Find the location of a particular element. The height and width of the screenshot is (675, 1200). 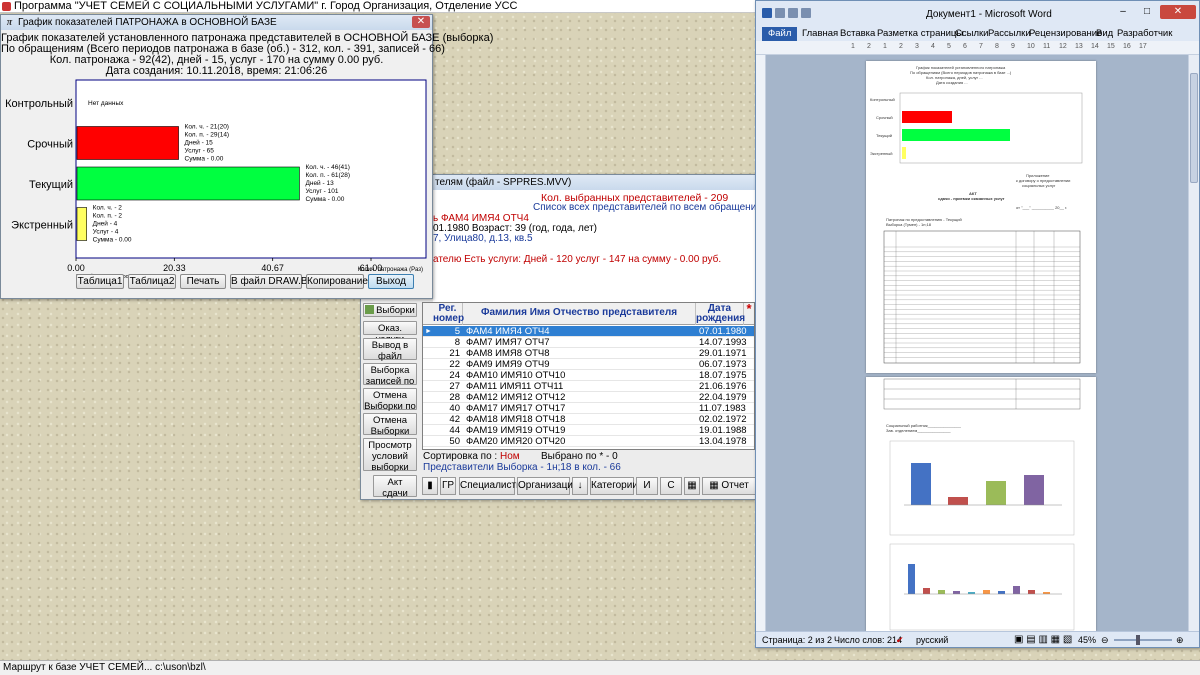

tab-mailings: Рассылки is located at coordinates (1009, 34).